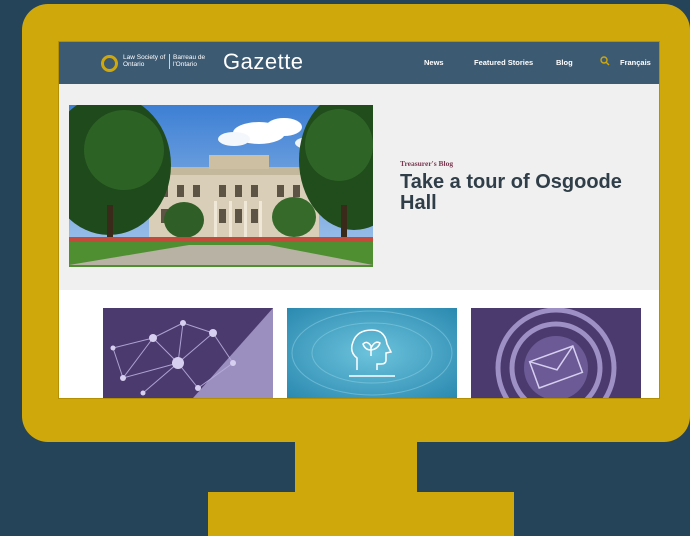 Image resolution: width=690 pixels, height=536 pixels. Describe the element at coordinates (434, 62) in the screenshot. I see `nav-item-news: News` at that location.